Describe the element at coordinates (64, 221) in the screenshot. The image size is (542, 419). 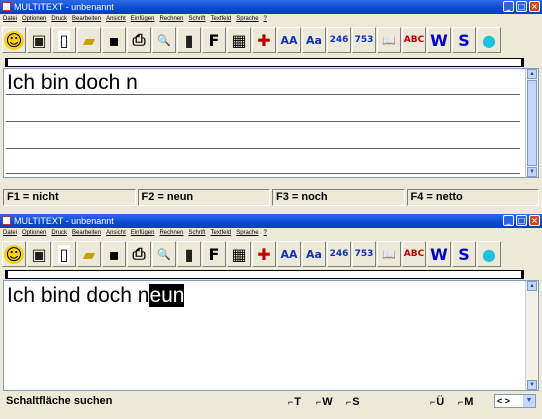
I see `window-title: MULTITEXT - unbenannt` at that location.